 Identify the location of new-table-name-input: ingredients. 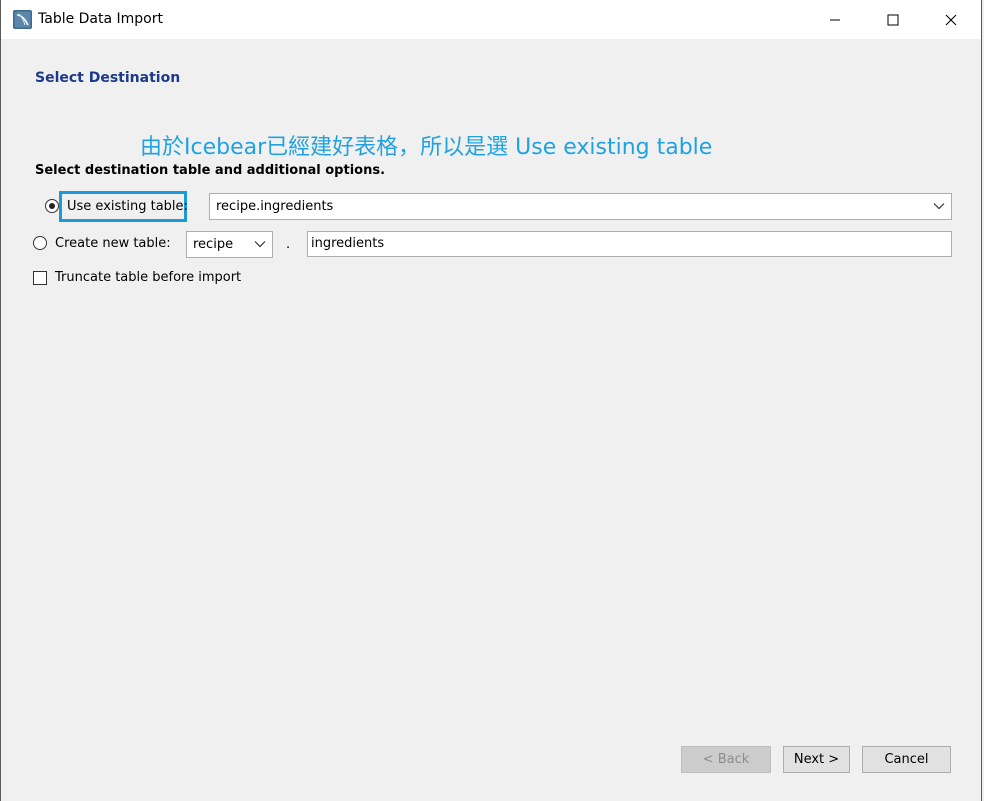
(629, 244).